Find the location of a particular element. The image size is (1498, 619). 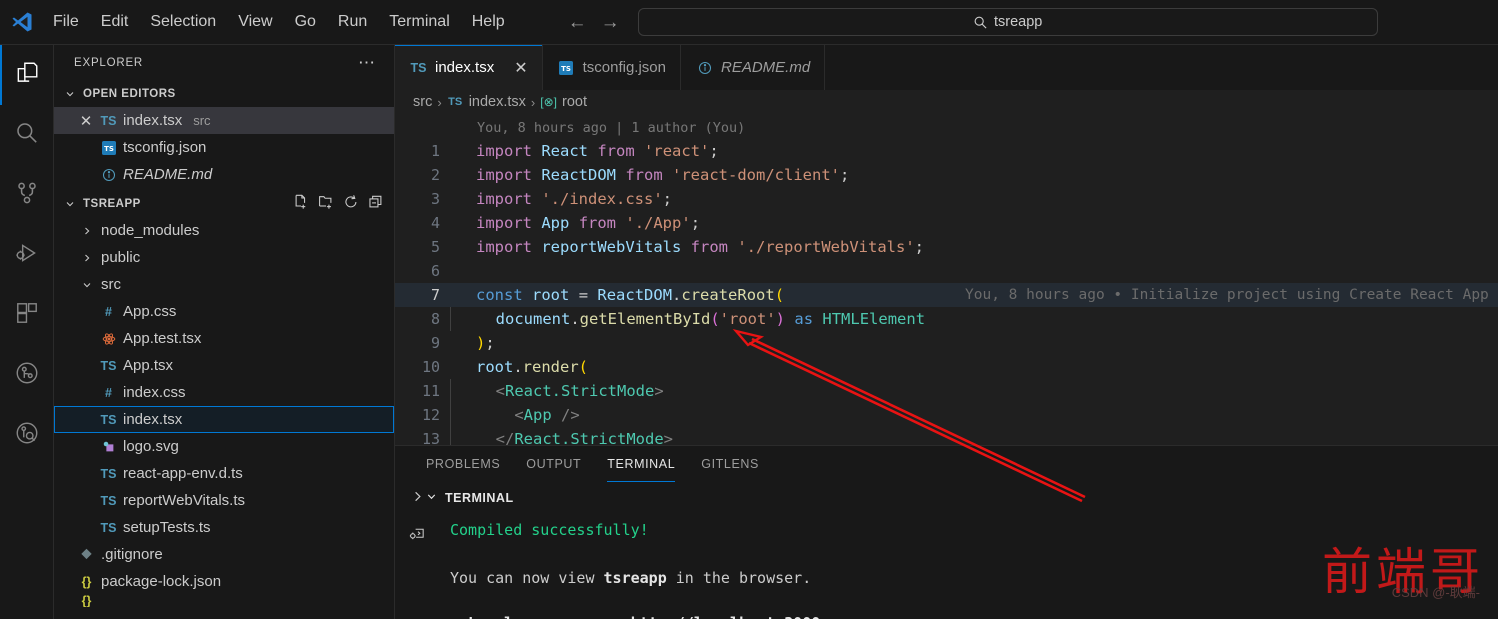

activitybar-source-control is located at coordinates (27, 195).